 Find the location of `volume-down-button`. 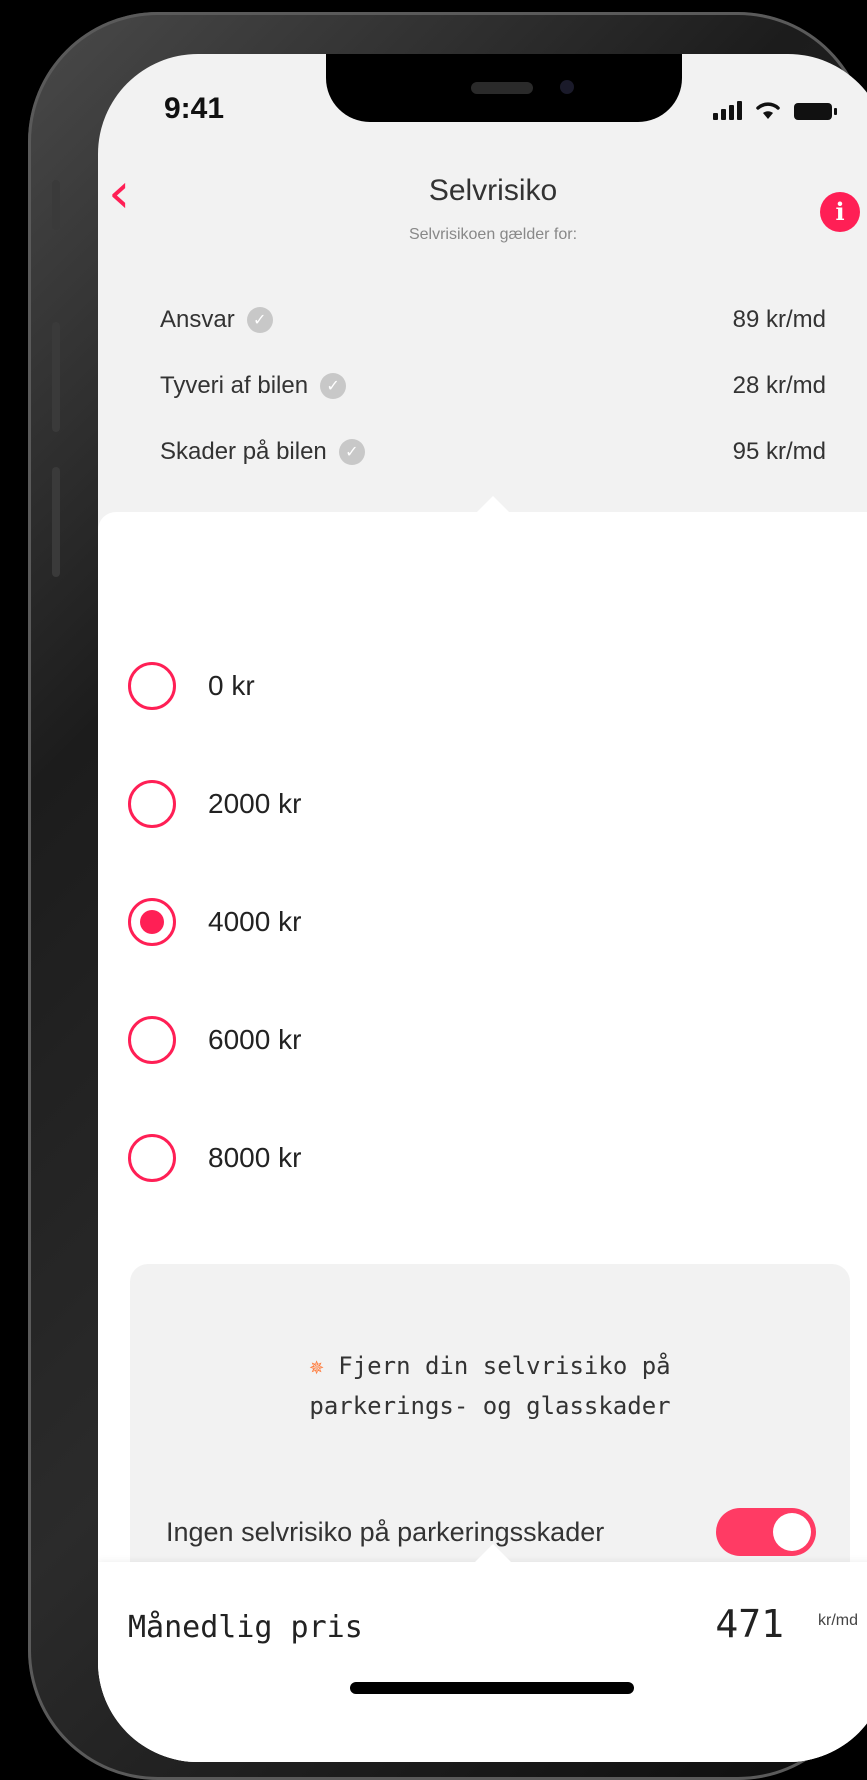

volume-down-button is located at coordinates (56, 522).